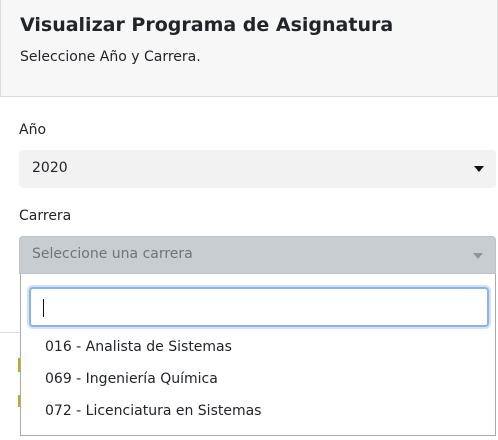 This screenshot has height=440, width=498. I want to click on background-divider, so click(10, 332).